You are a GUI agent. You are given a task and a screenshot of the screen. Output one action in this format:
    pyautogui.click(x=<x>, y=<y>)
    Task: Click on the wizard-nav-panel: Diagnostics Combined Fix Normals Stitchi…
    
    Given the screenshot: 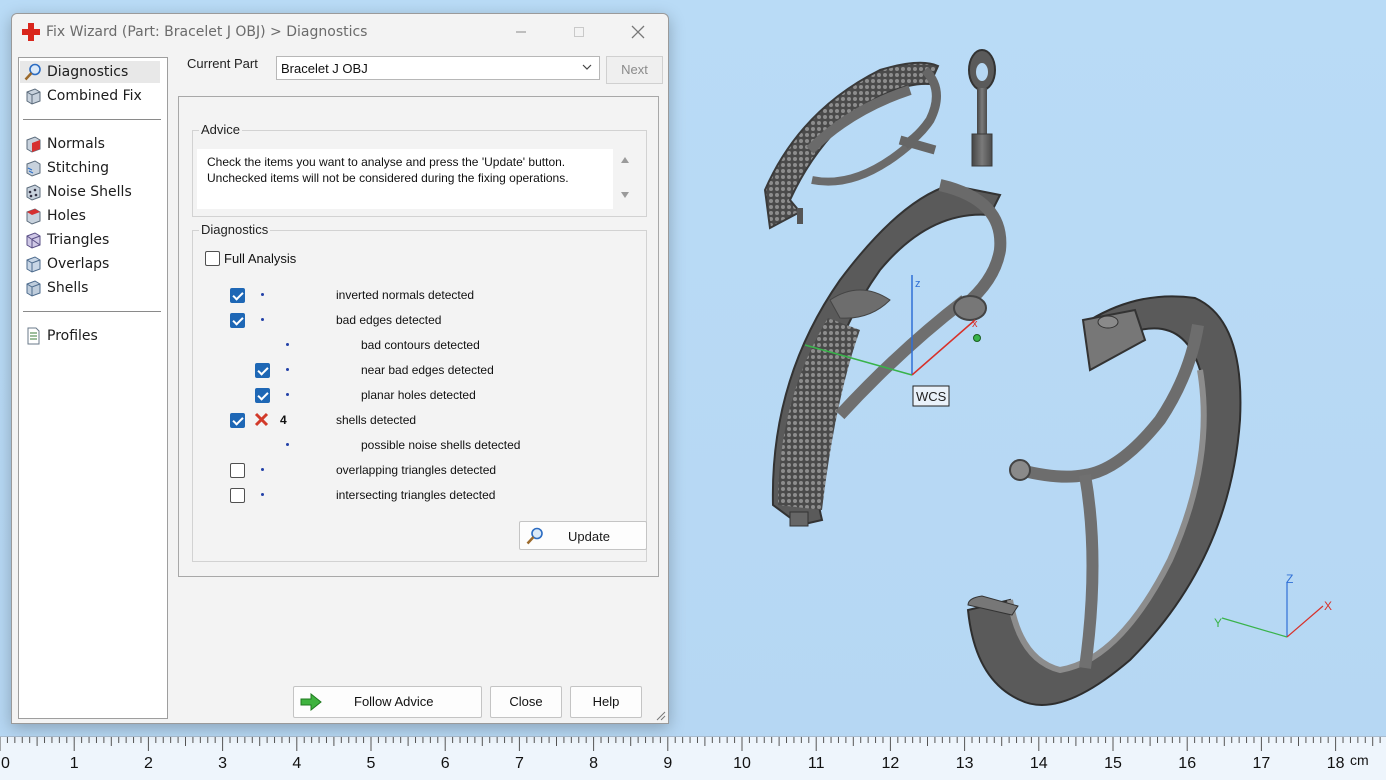 What is the action you would take?
    pyautogui.click(x=93, y=388)
    